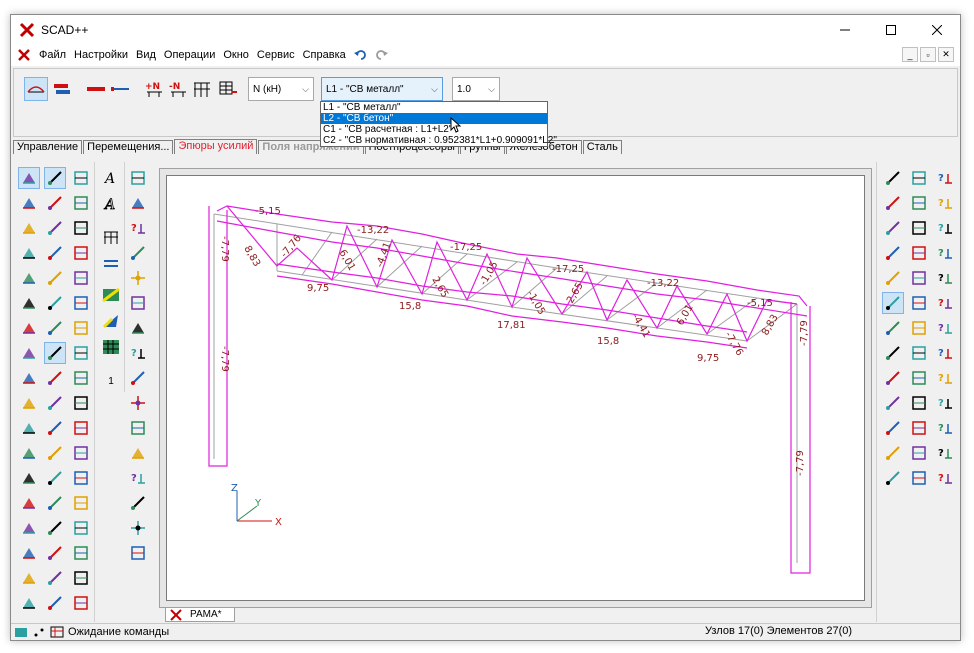  Describe the element at coordinates (945, 328) in the screenshot. I see `right-tool-21-button: ?` at that location.